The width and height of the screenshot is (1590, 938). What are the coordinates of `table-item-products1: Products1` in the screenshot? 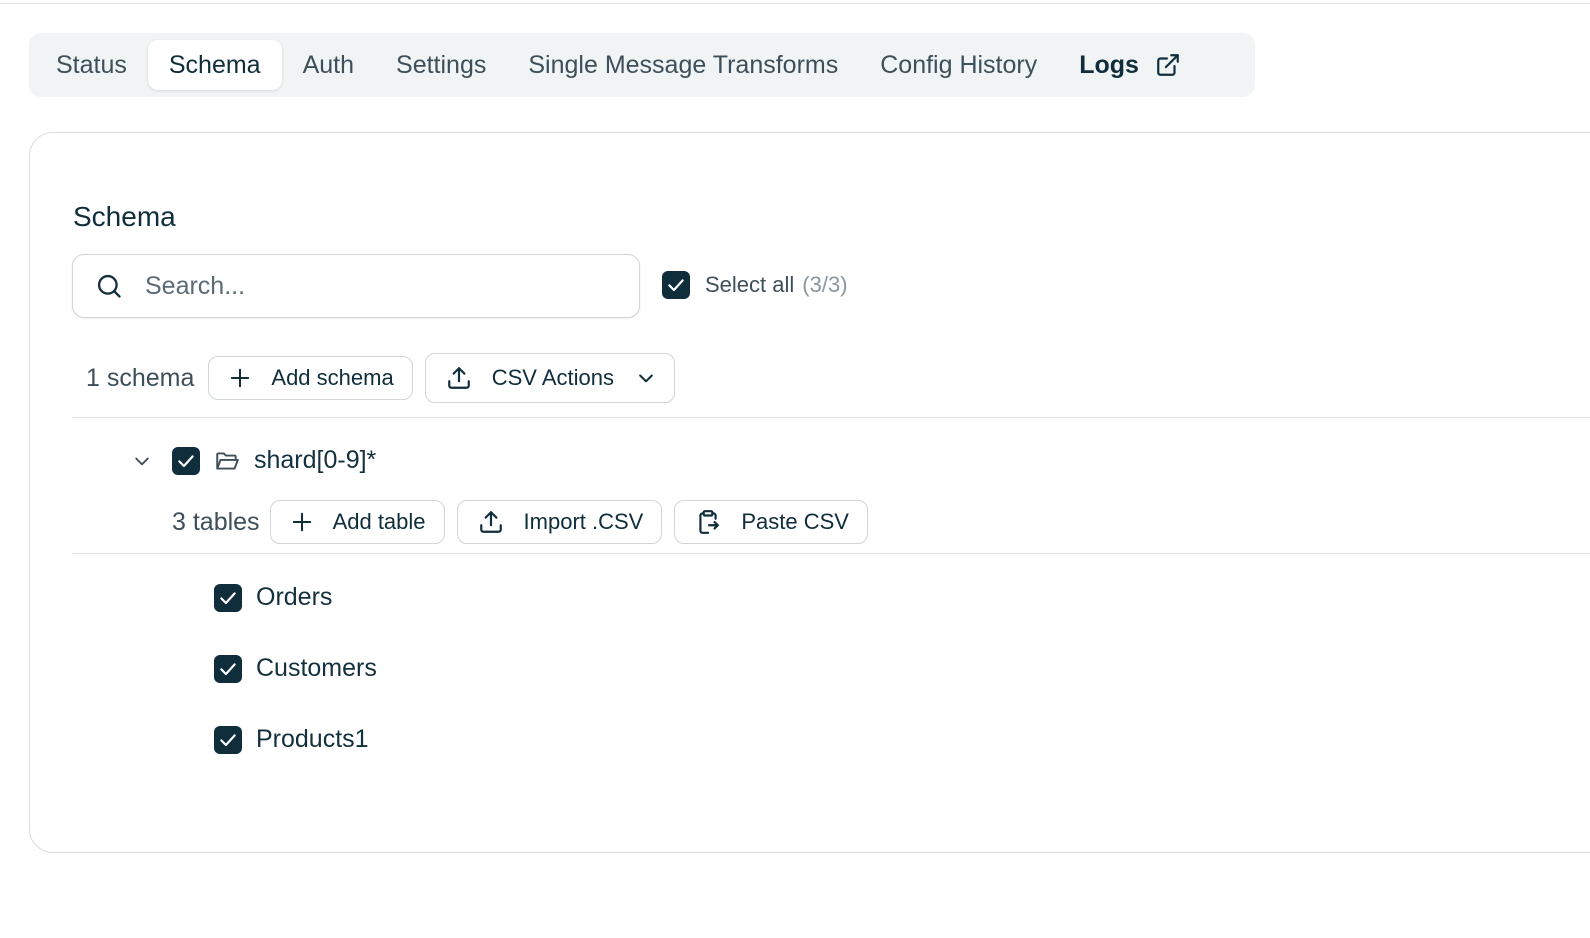 It's located at (291, 739).